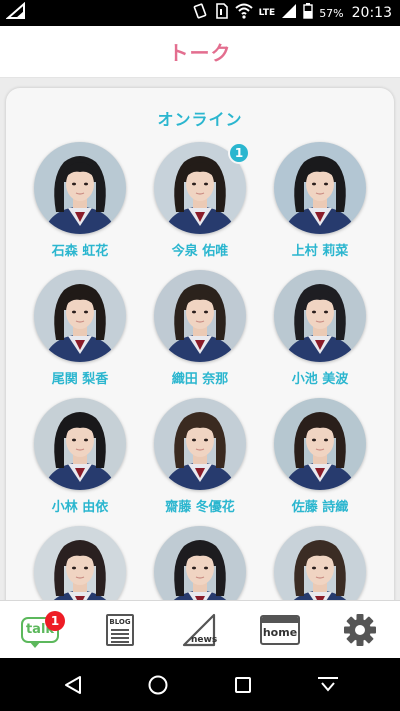  I want to click on back-icon, so click(72, 684).